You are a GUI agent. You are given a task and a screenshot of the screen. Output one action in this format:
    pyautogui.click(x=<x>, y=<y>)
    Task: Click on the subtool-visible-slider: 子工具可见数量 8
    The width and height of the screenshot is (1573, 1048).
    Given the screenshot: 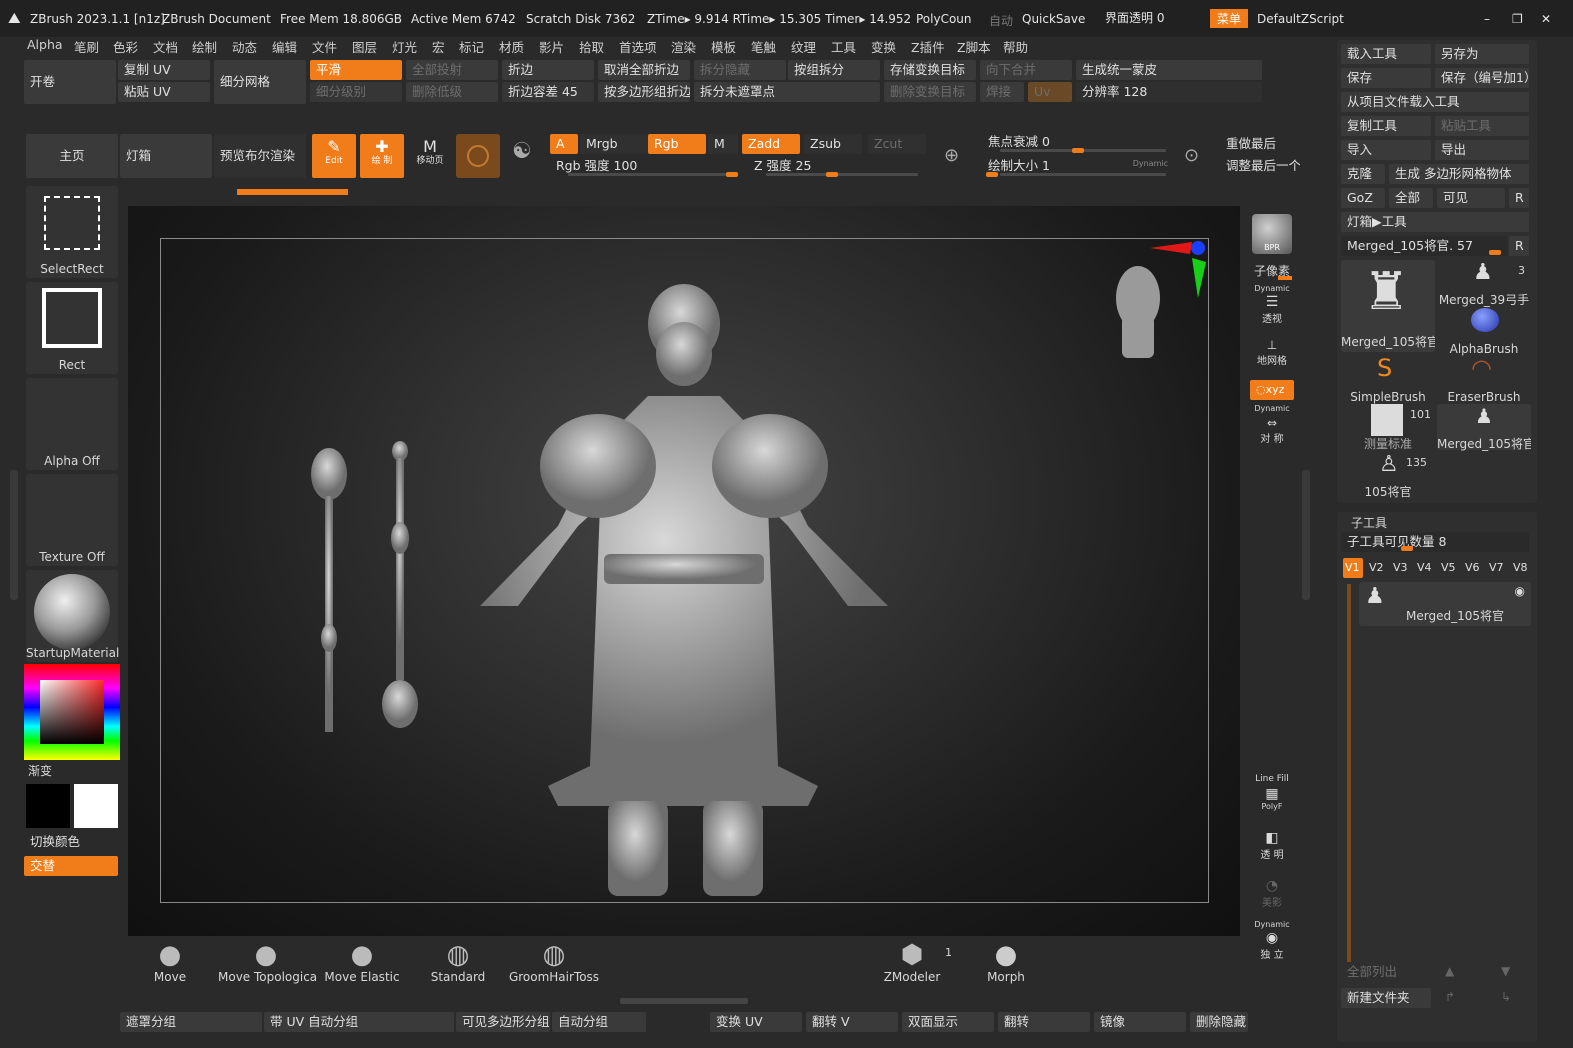 What is the action you would take?
    pyautogui.click(x=1435, y=542)
    